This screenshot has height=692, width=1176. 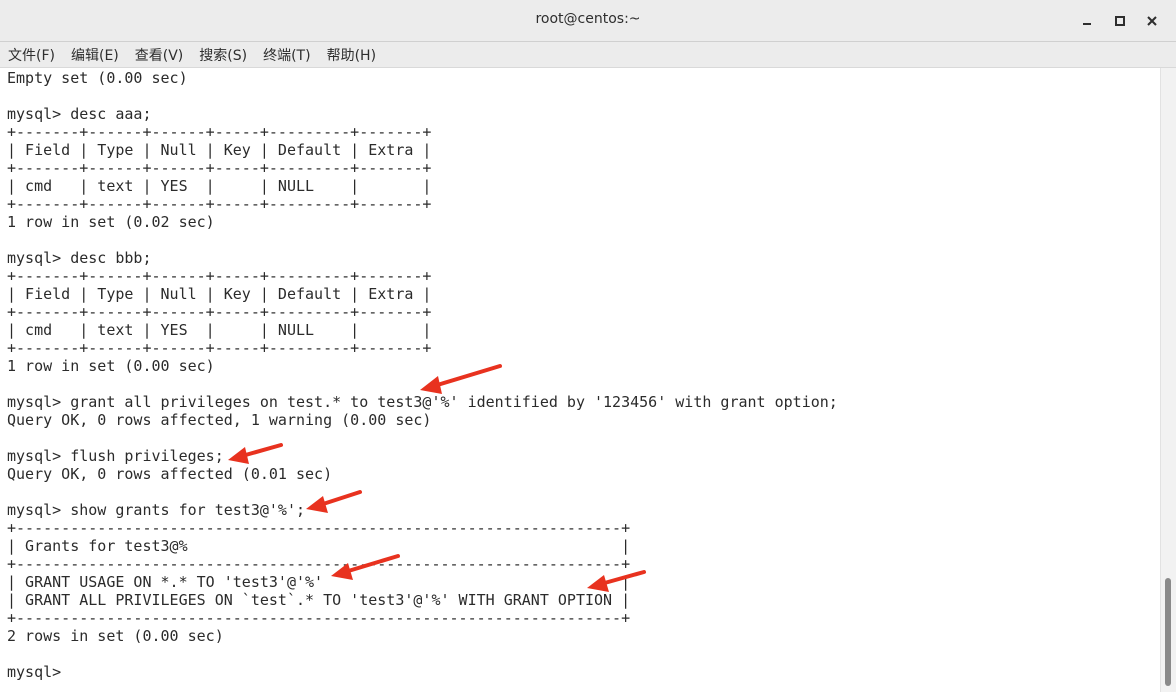 What do you see at coordinates (351, 55) in the screenshot?
I see `menu-help: 帮助(H)` at bounding box center [351, 55].